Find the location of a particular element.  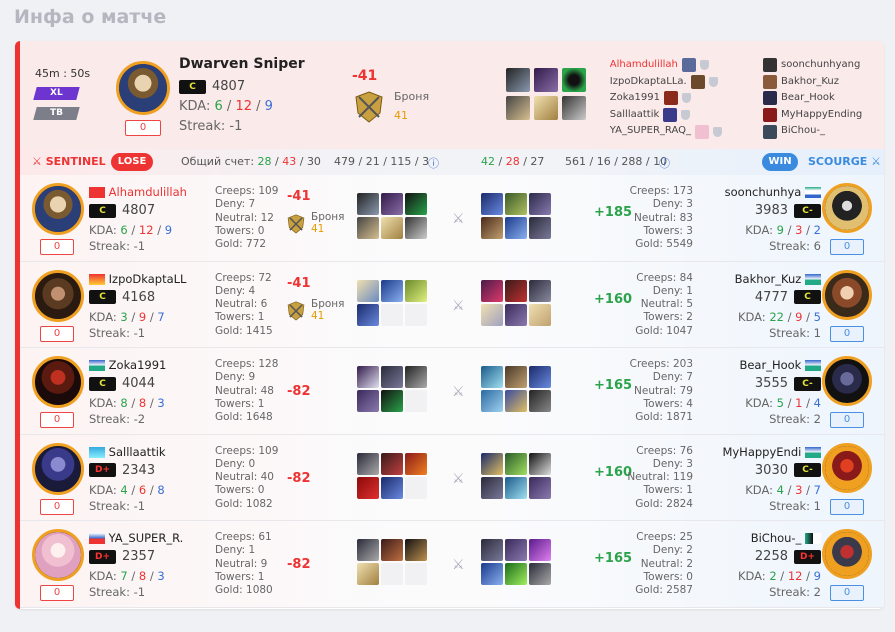

mini-player-name: Bear_Hook is located at coordinates (808, 98).